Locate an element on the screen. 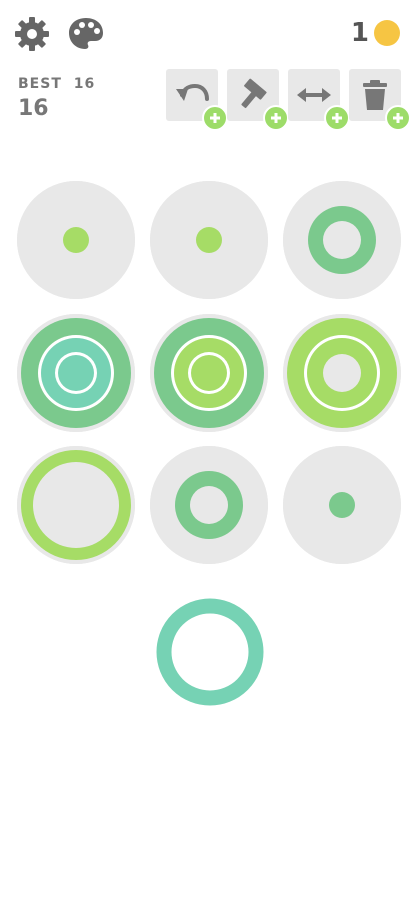  gear-icon is located at coordinates (32, 34).